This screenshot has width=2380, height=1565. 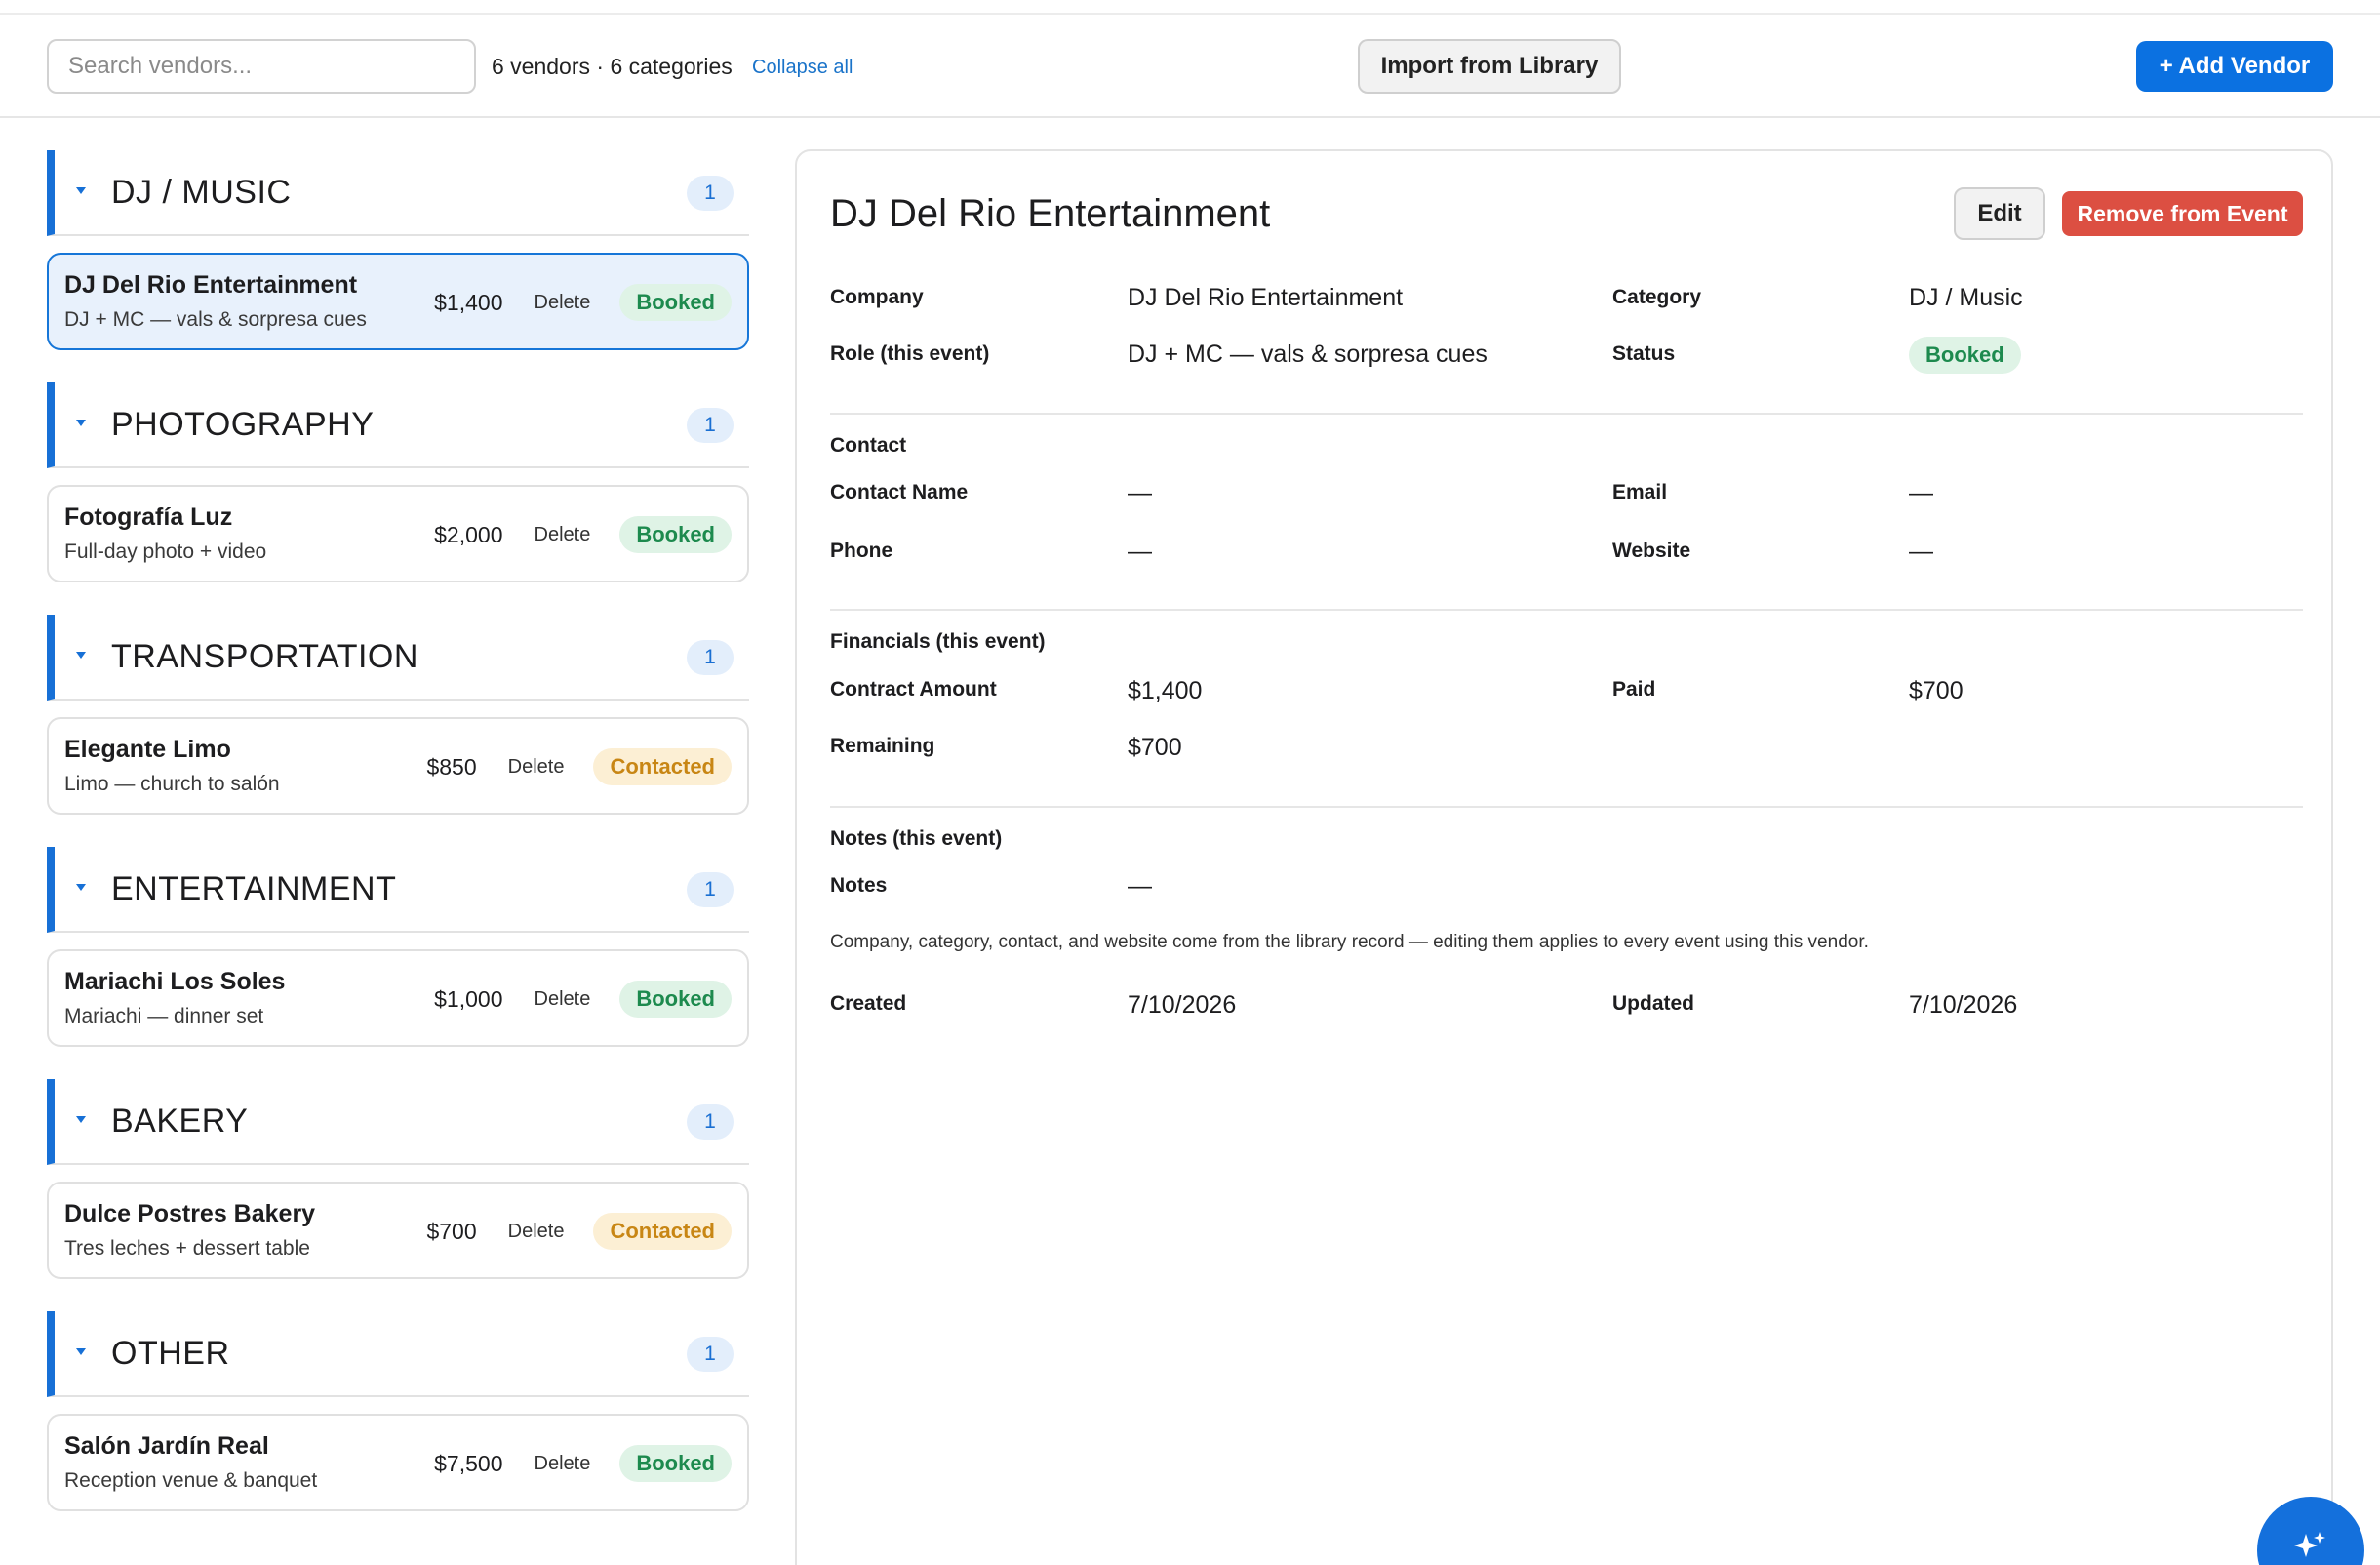 I want to click on role-label: Role (this event), so click(x=910, y=353).